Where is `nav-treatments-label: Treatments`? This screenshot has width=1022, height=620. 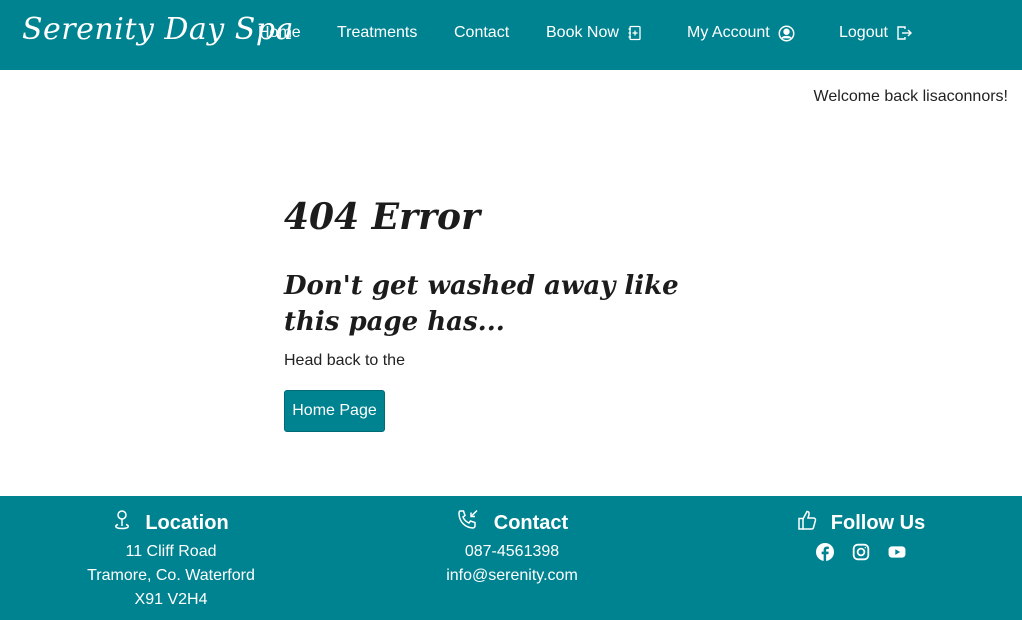 nav-treatments-label: Treatments is located at coordinates (377, 32).